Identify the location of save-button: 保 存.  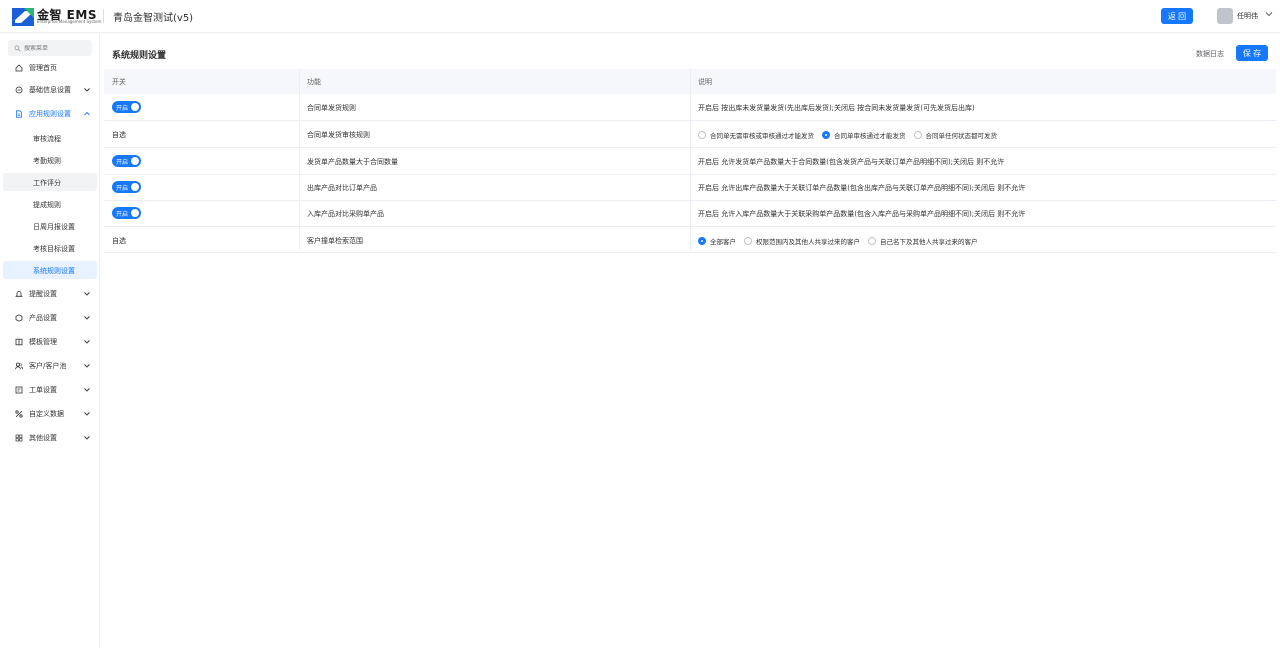
(1252, 53).